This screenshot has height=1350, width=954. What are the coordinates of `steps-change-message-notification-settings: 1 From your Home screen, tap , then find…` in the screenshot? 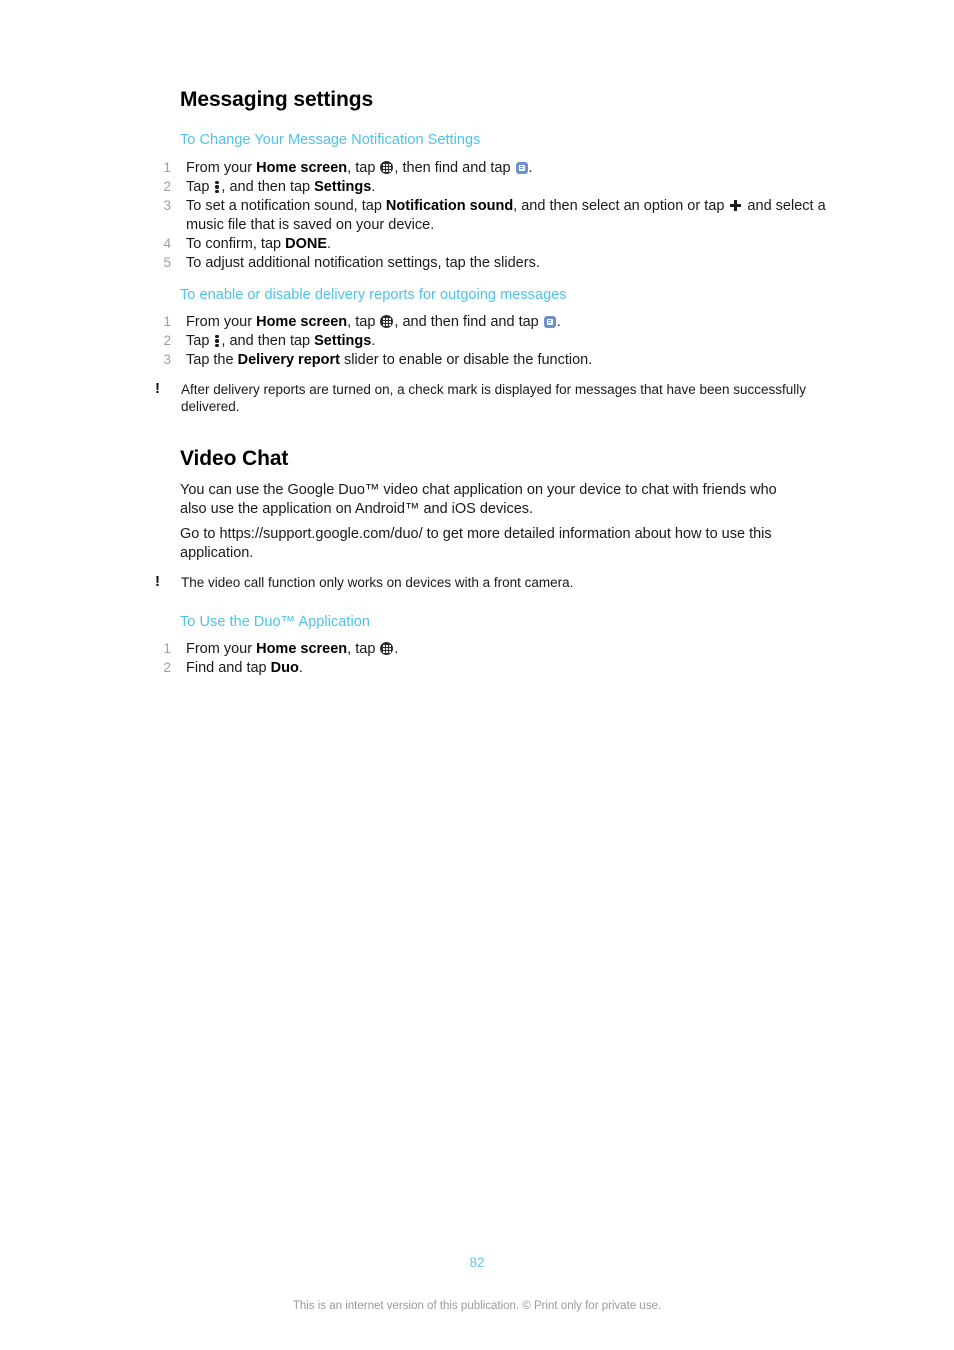 It's located at (507, 216).